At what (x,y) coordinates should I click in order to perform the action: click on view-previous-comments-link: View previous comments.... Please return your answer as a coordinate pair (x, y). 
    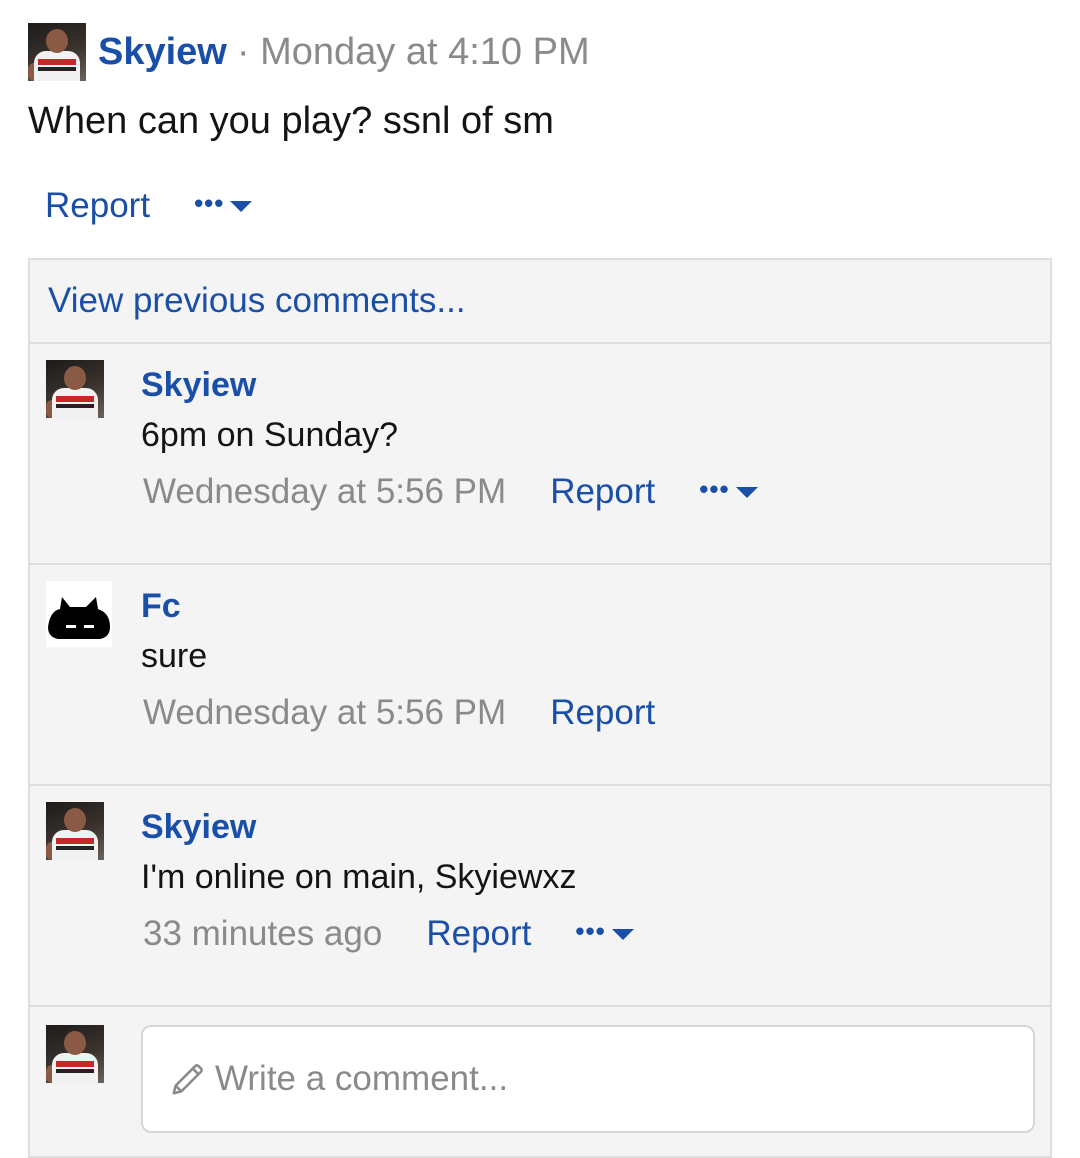
    Looking at the image, I should click on (257, 301).